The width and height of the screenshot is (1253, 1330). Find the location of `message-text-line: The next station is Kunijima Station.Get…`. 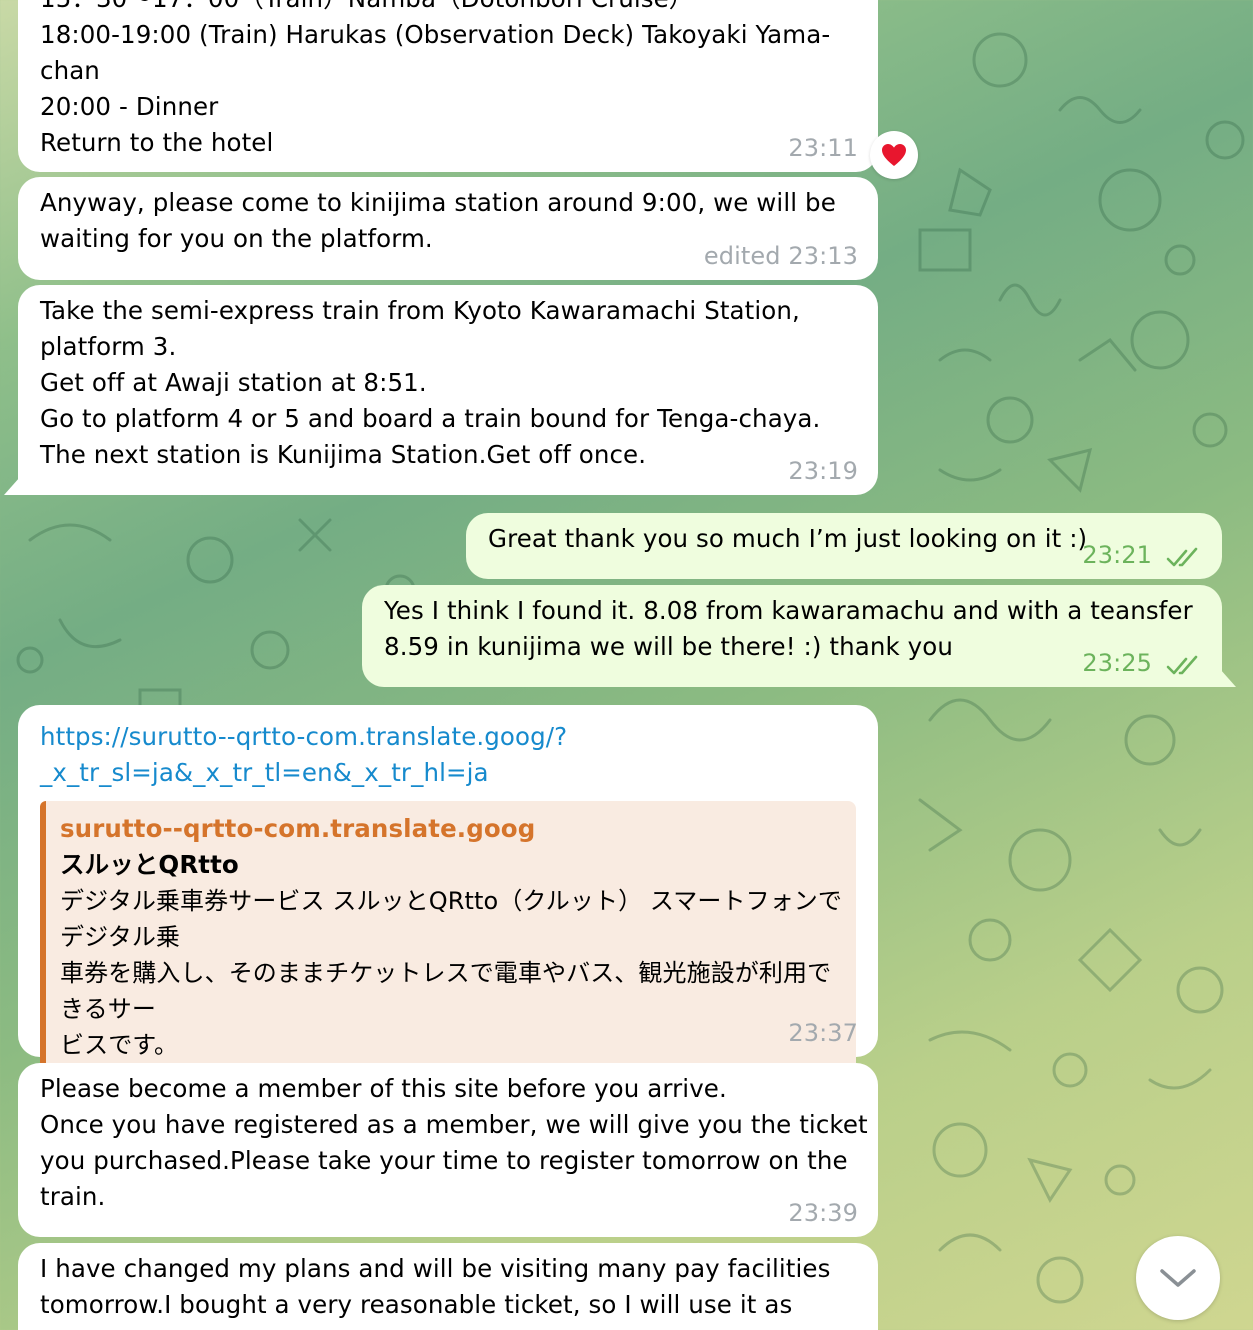

message-text-line: The next station is Kunijima Station.Get… is located at coordinates (343, 454).